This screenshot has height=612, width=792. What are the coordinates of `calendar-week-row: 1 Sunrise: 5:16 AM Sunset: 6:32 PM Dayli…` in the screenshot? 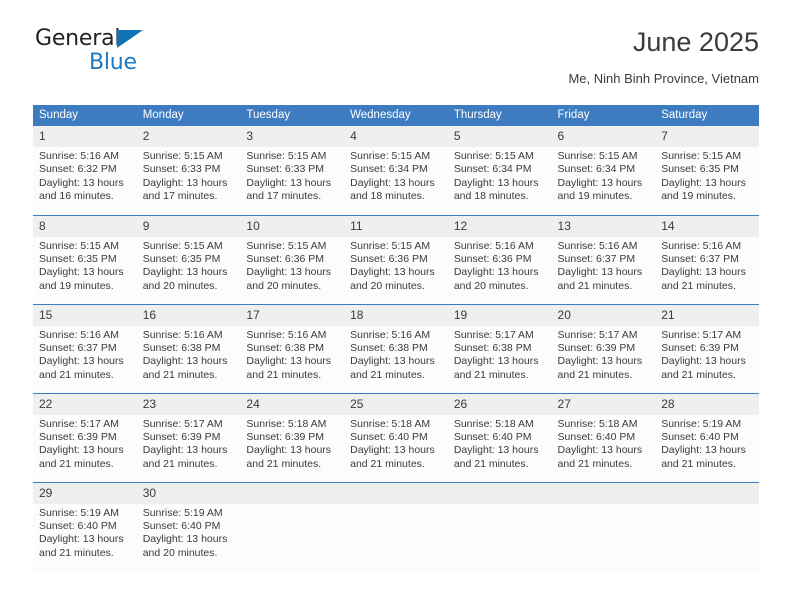 It's located at (396, 170).